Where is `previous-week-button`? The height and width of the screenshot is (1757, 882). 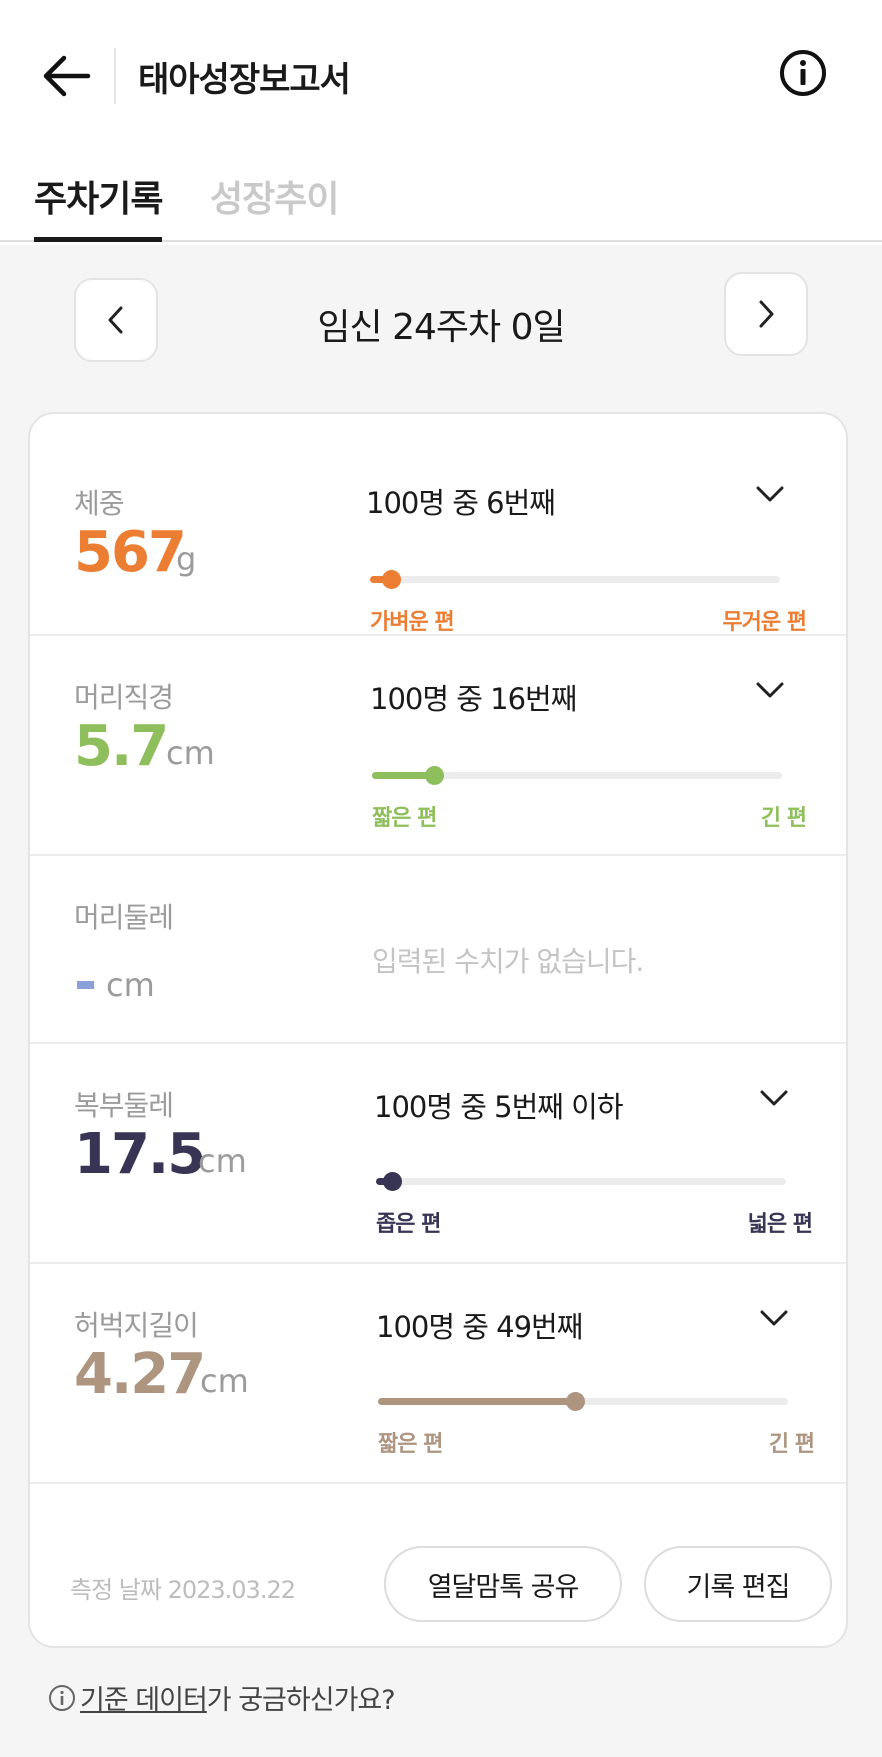
previous-week-button is located at coordinates (116, 320).